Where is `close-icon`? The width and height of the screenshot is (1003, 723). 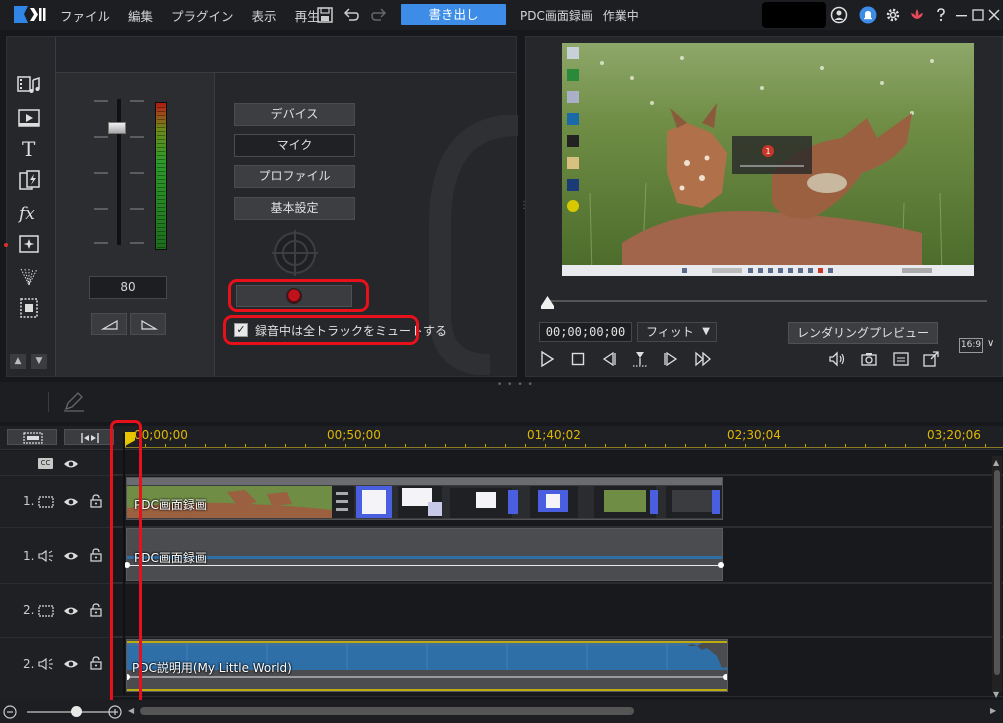
close-icon is located at coordinates (994, 15).